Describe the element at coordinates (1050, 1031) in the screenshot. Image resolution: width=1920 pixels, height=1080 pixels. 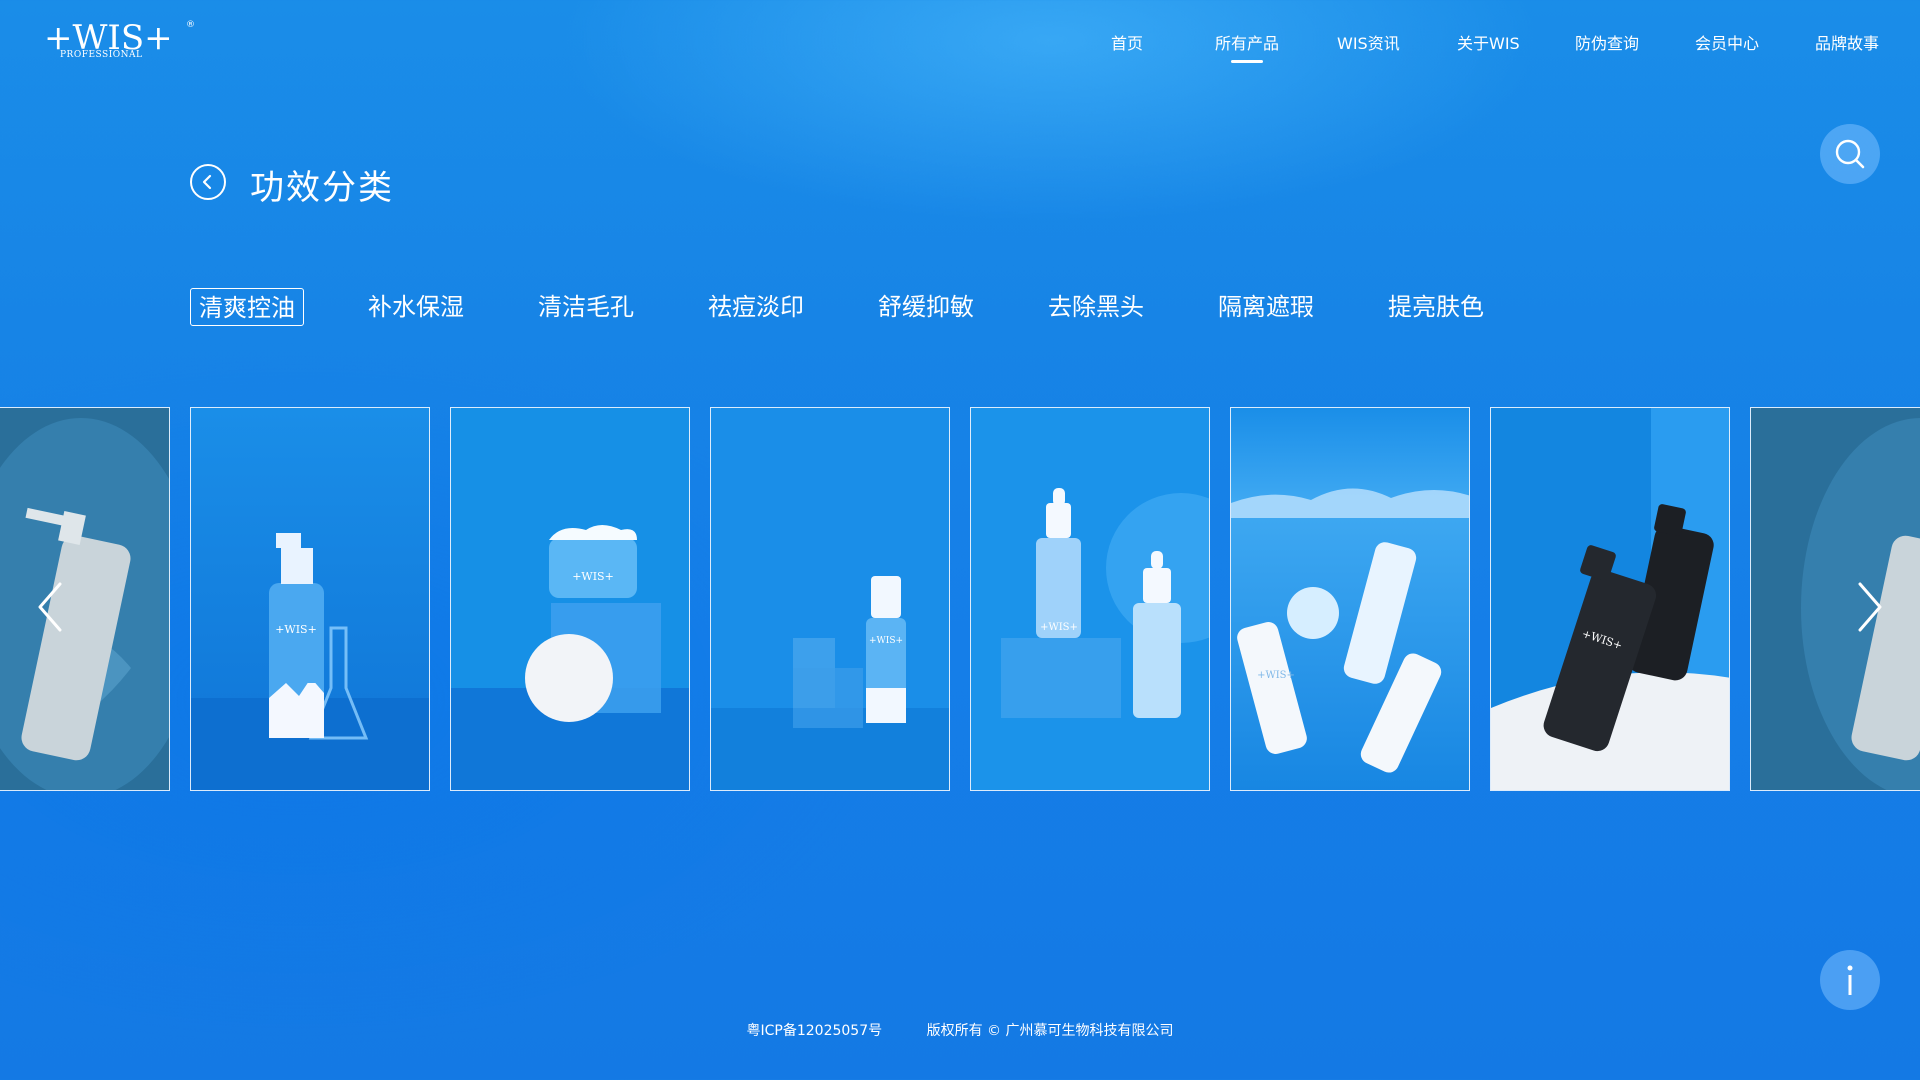
I see `copyright-text: 版权所有 © 广州慕可生物科技有限公司` at that location.